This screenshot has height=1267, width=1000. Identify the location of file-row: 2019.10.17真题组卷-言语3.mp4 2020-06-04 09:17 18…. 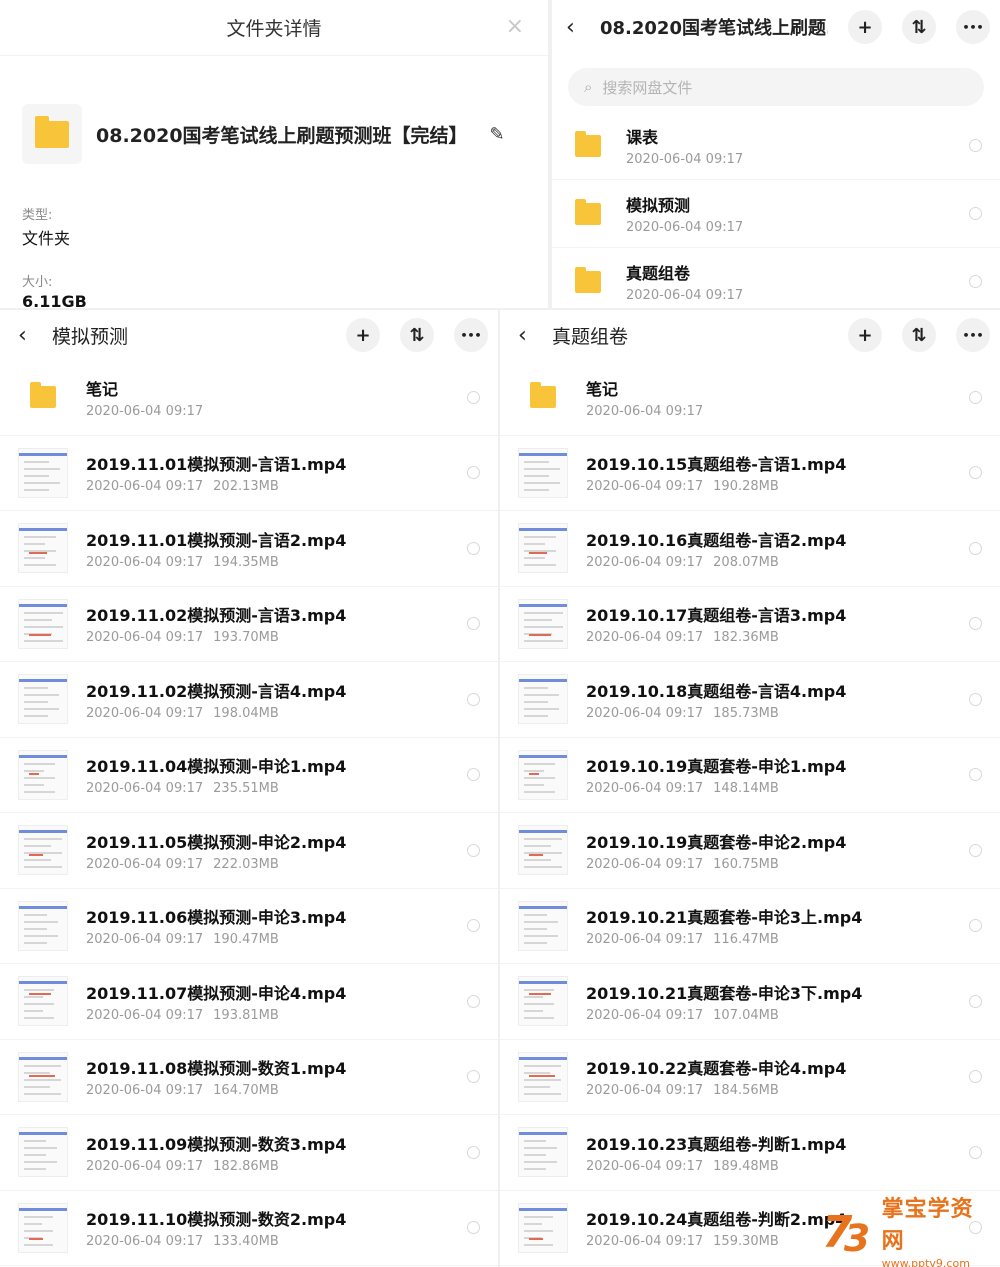
(750, 624).